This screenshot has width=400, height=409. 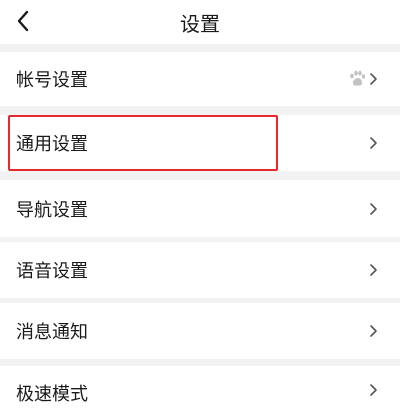 I want to click on settings-item-label: 消息通知, so click(x=52, y=332).